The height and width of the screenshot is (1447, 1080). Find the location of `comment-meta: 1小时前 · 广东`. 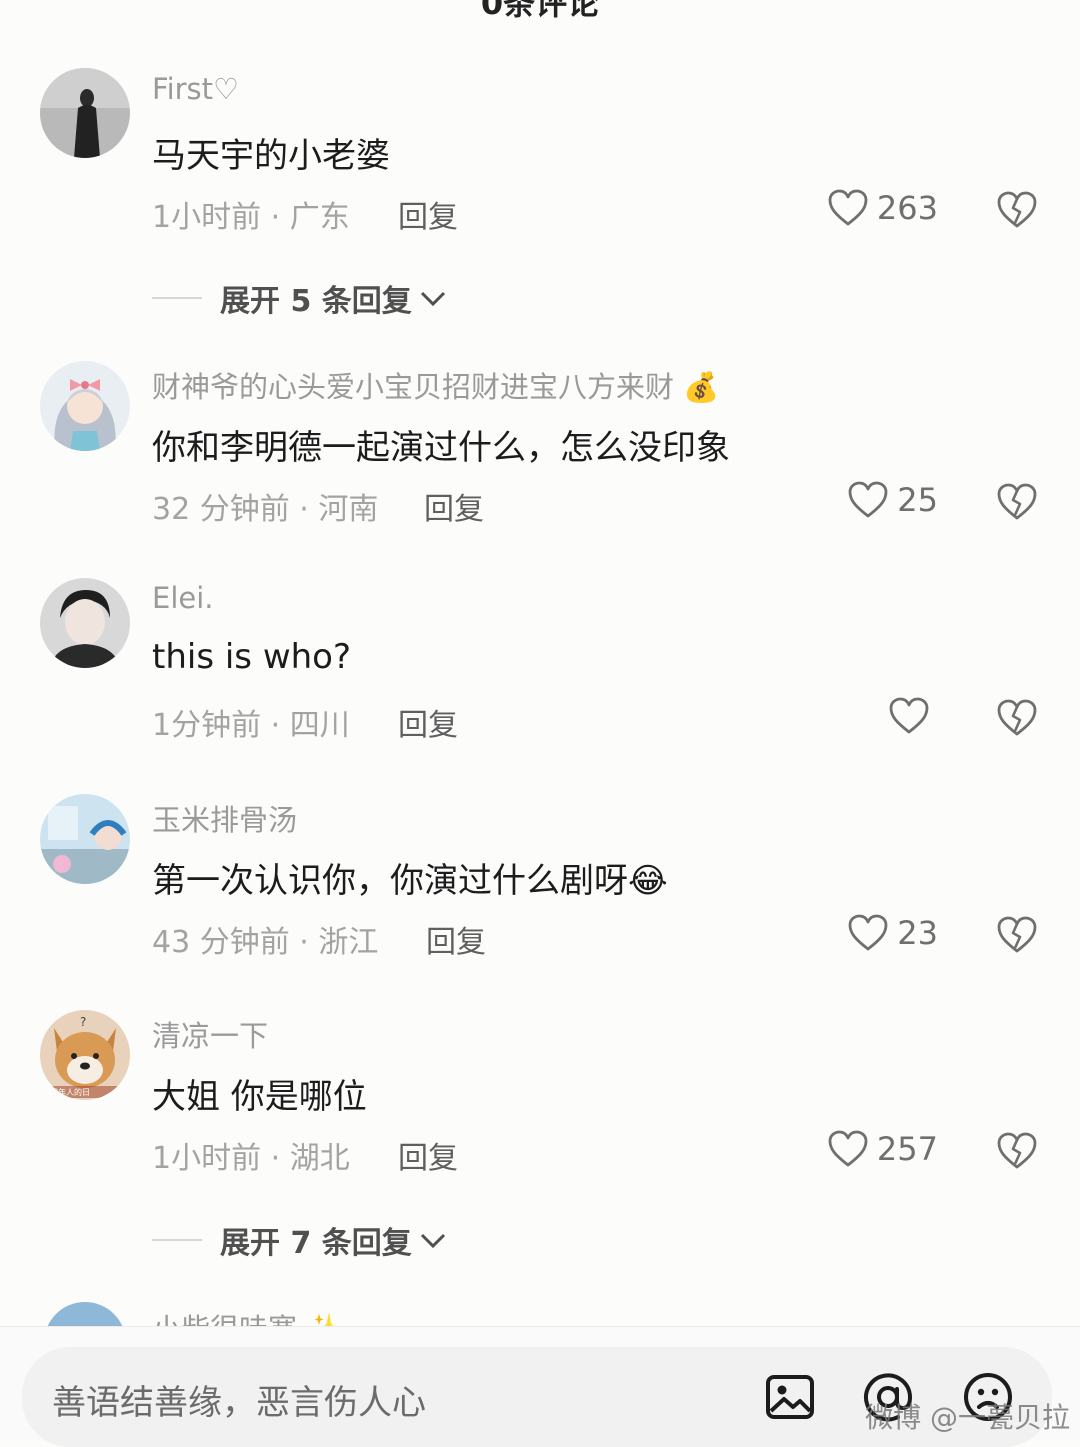

comment-meta: 1小时前 · 广东 is located at coordinates (251, 217).